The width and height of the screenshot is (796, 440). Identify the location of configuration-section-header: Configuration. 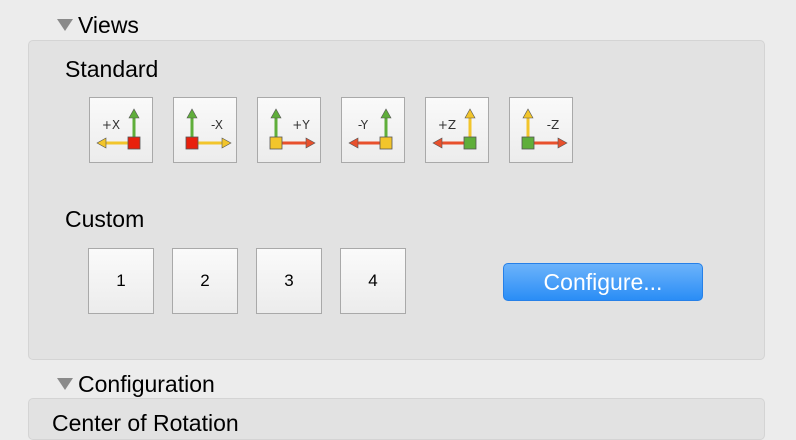
(140, 384).